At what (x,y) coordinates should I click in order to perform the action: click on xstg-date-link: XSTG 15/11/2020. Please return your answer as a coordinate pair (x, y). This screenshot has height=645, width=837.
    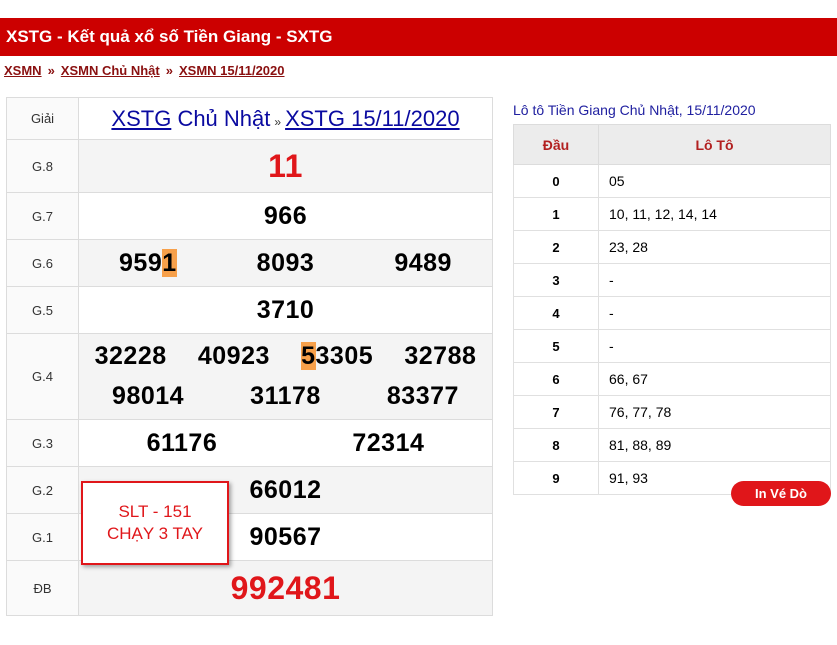
    Looking at the image, I should click on (372, 118).